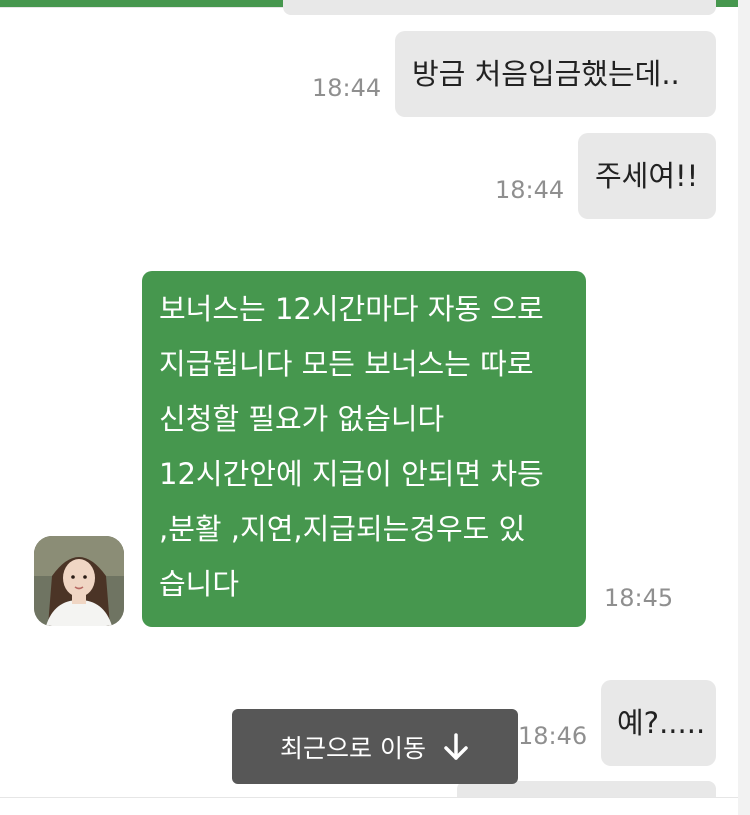 The height and width of the screenshot is (815, 750). Describe the element at coordinates (639, 598) in the screenshot. I see `message-time: 18:45` at that location.